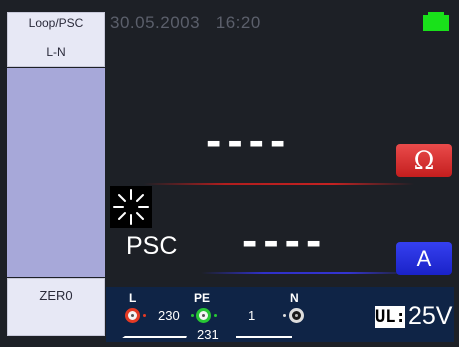  I want to click on terminal-N-icon, so click(296, 315).